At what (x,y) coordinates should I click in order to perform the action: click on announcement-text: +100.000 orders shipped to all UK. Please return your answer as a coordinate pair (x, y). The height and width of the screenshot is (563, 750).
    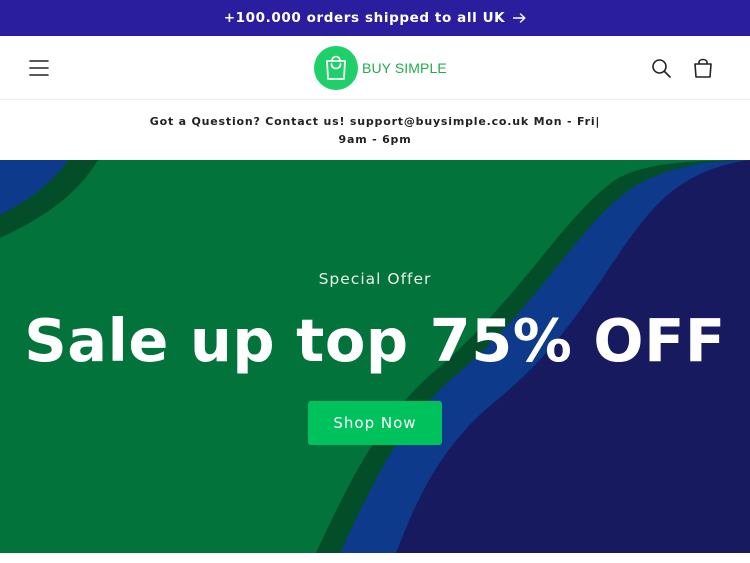
    Looking at the image, I should click on (364, 18).